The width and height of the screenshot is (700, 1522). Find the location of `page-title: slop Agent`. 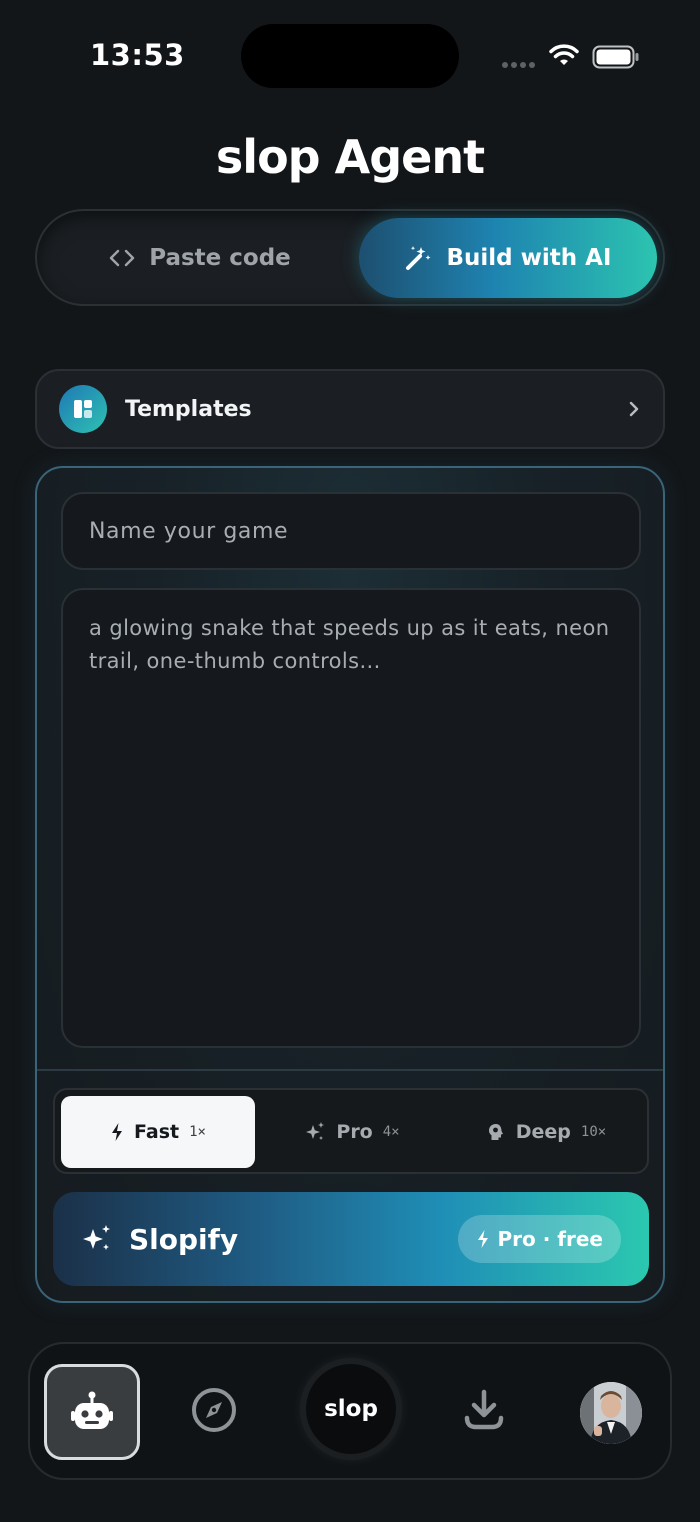

page-title: slop Agent is located at coordinates (350, 157).